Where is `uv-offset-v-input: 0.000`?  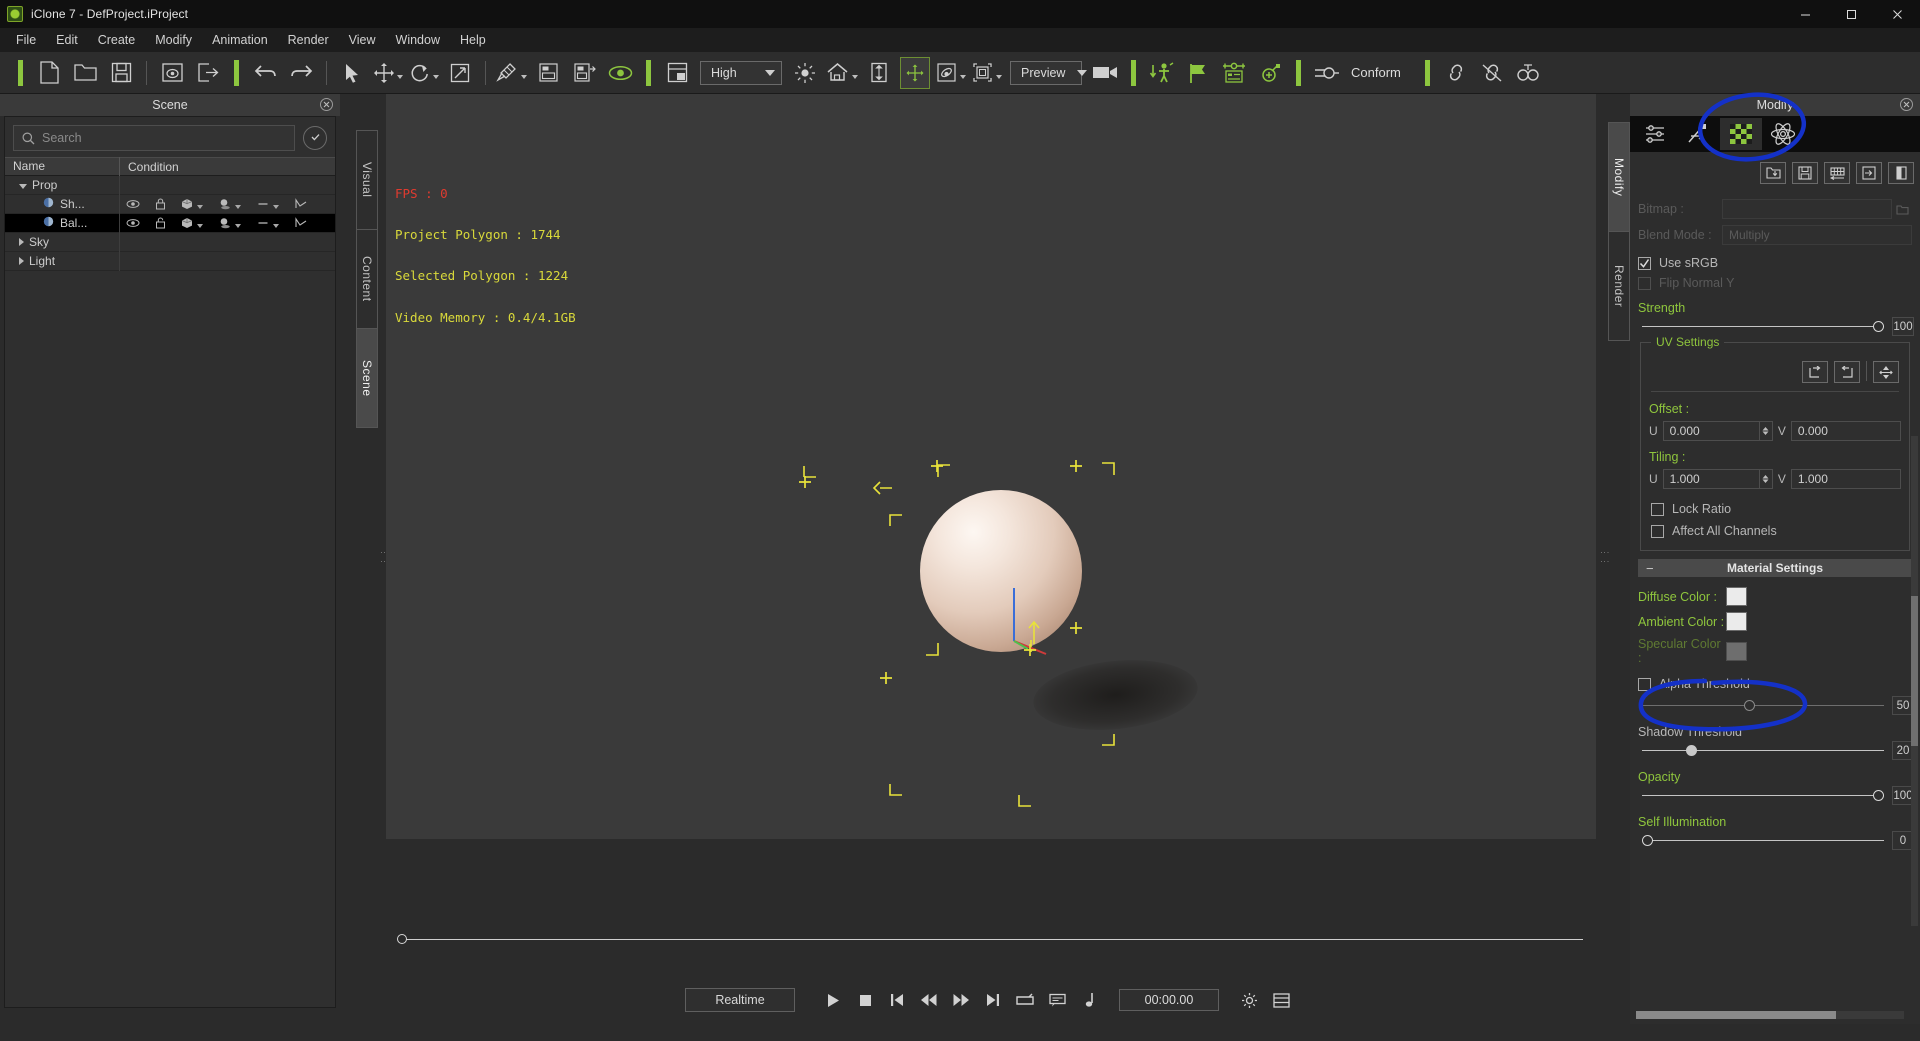
uv-offset-v-input: 0.000 is located at coordinates (1845, 431).